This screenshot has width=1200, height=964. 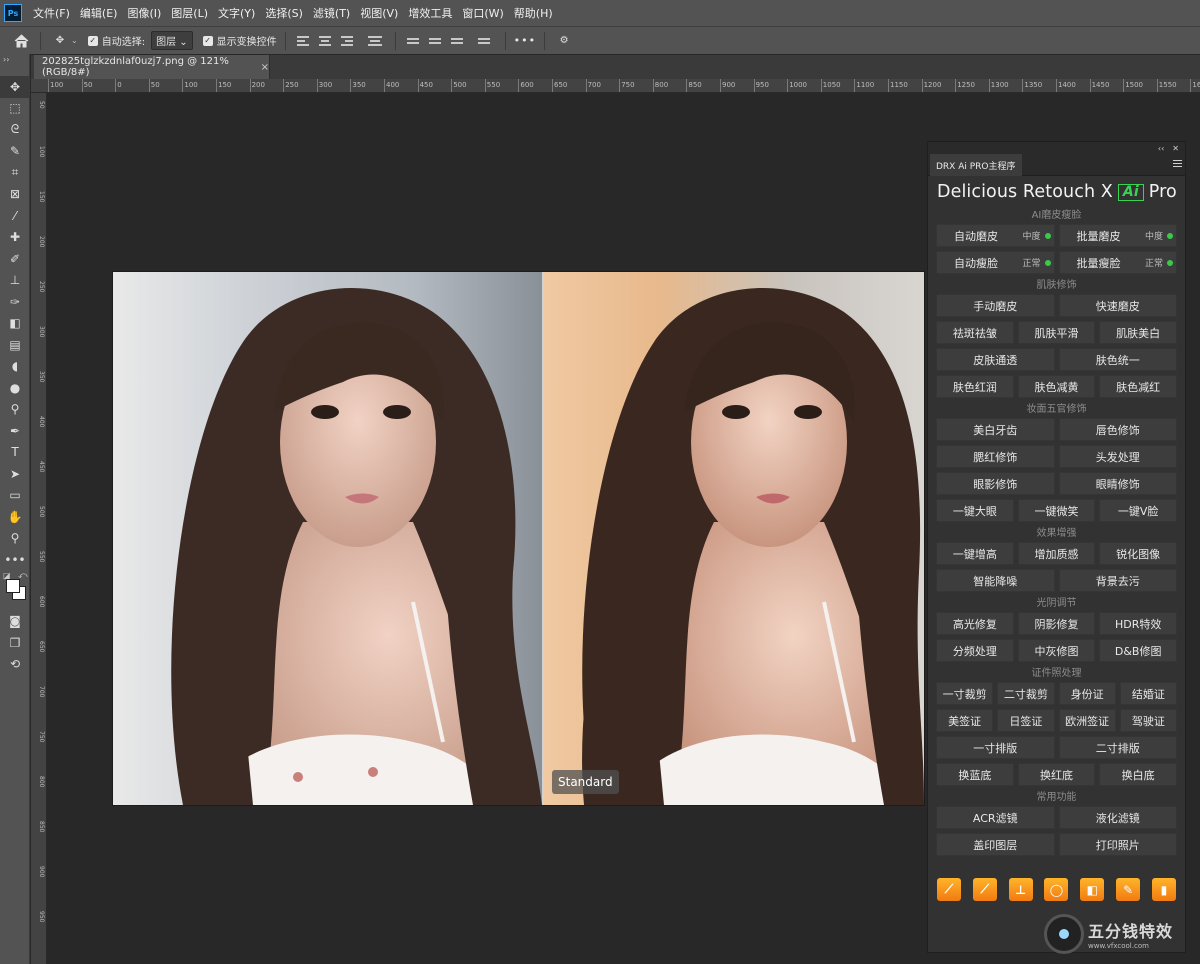 What do you see at coordinates (15, 560) in the screenshot?
I see `more-tools-icon: •••` at bounding box center [15, 560].